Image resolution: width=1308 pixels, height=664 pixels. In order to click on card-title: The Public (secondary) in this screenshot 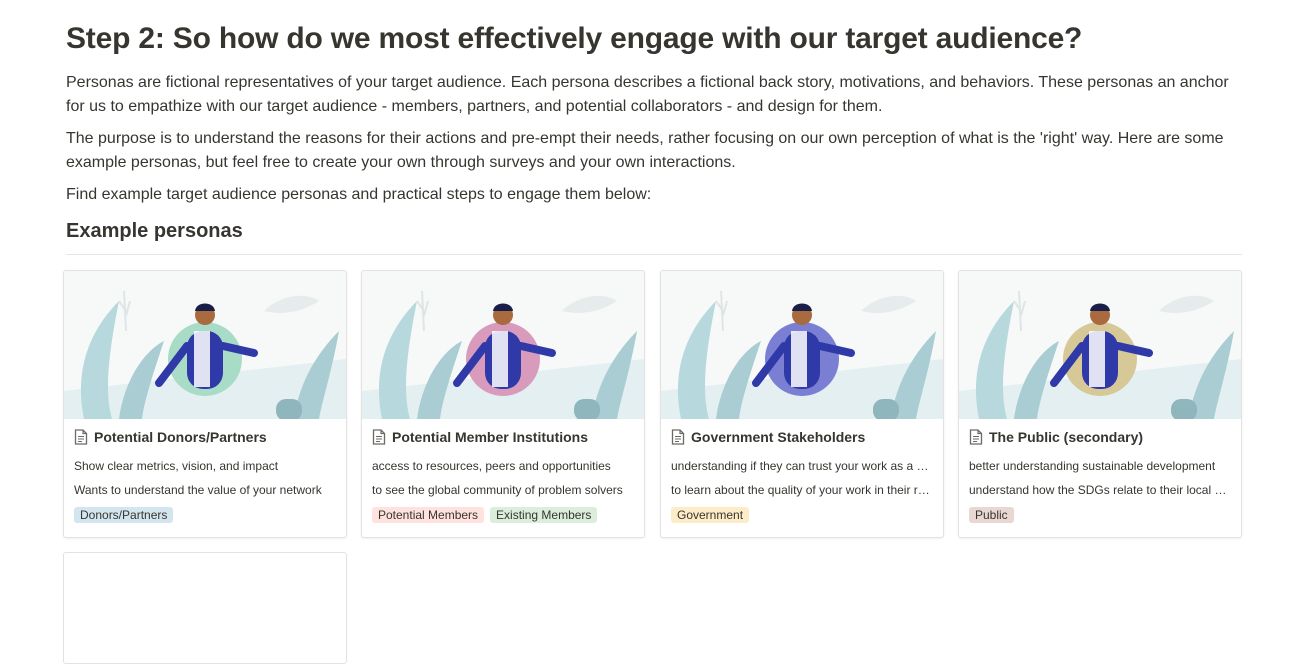, I will do `click(1066, 437)`.